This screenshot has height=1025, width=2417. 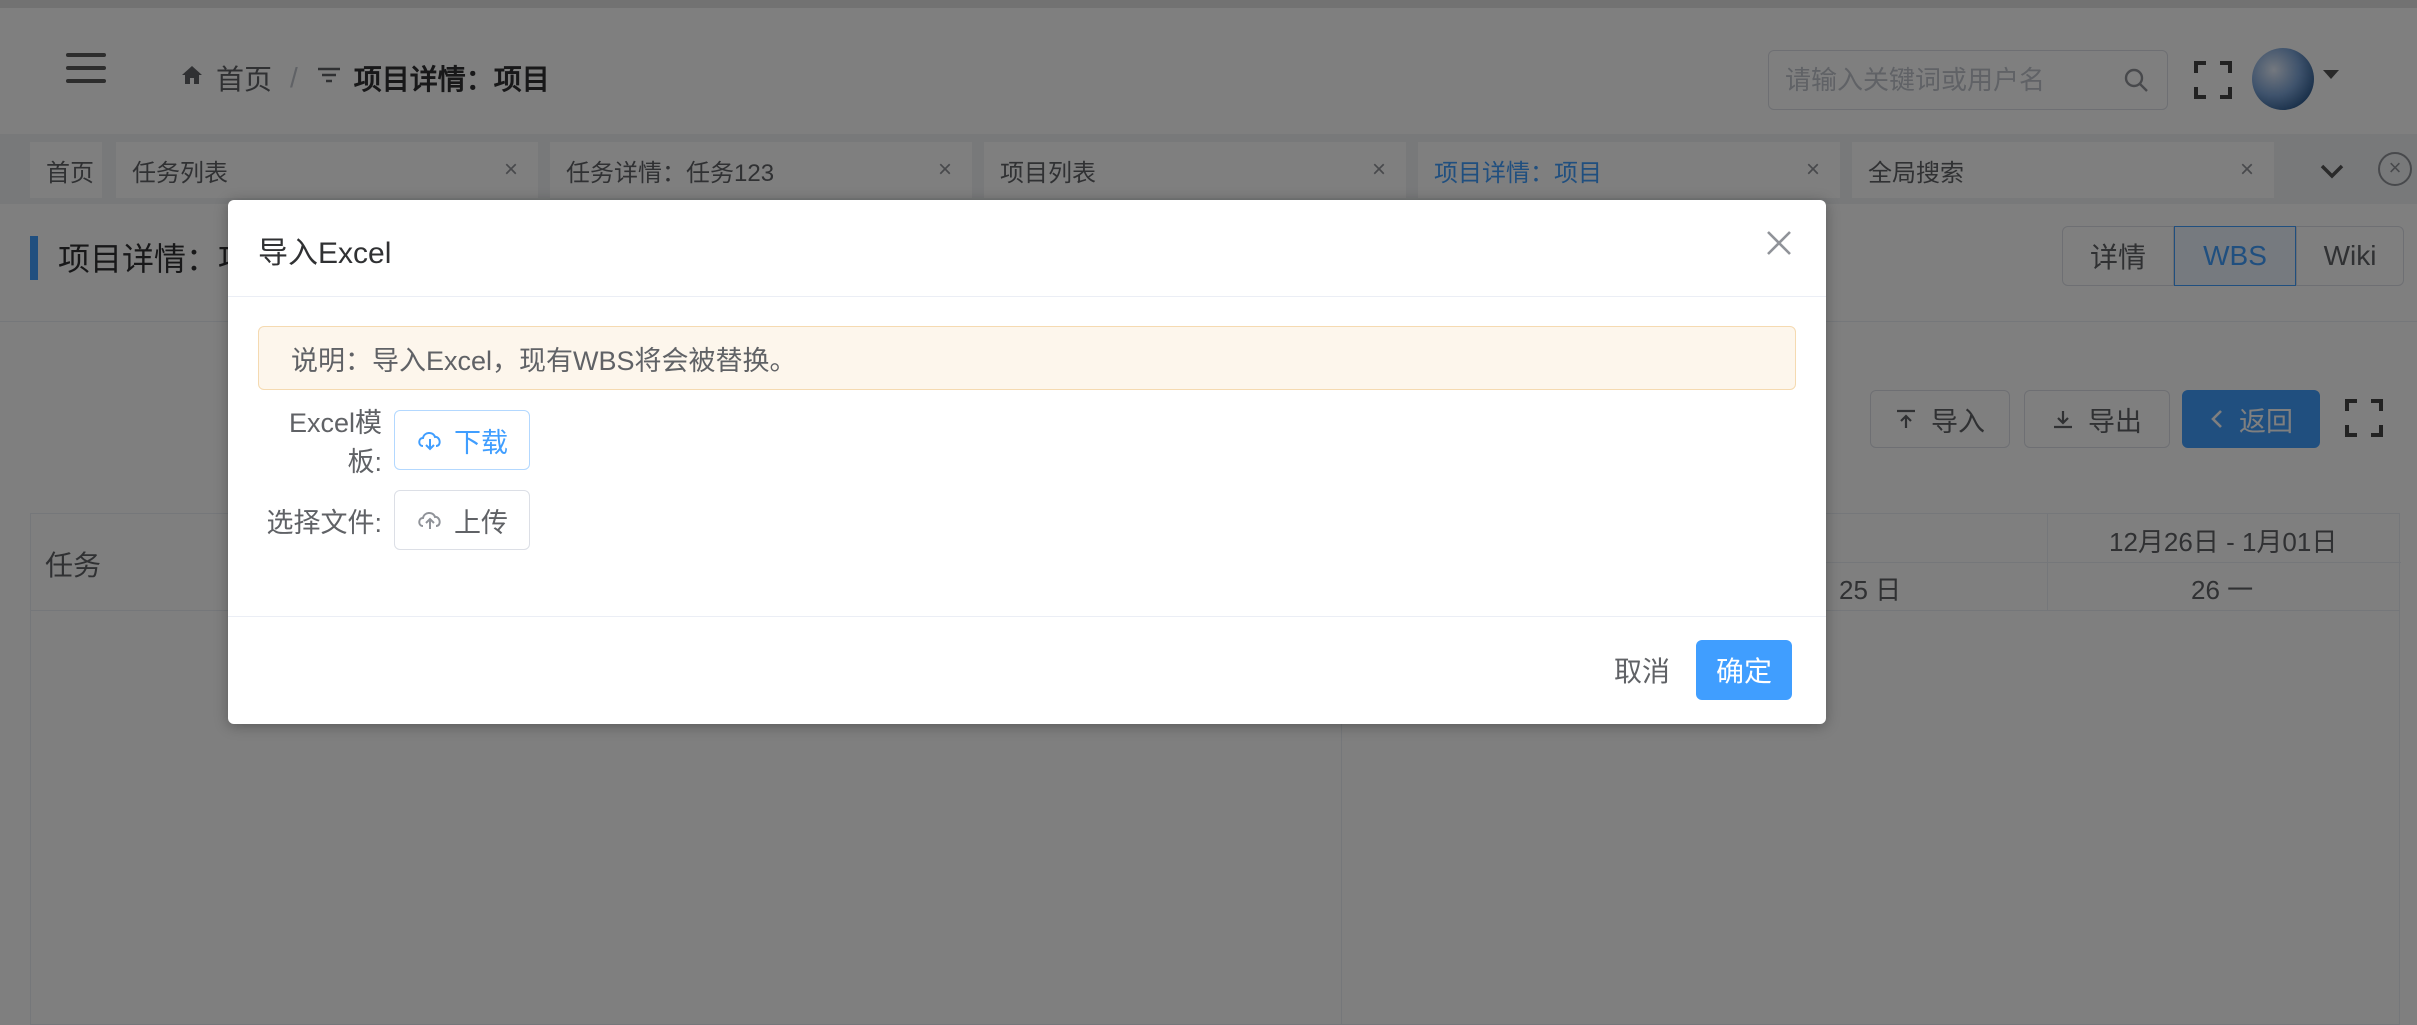 What do you see at coordinates (481, 442) in the screenshot?
I see `download-label: 下载` at bounding box center [481, 442].